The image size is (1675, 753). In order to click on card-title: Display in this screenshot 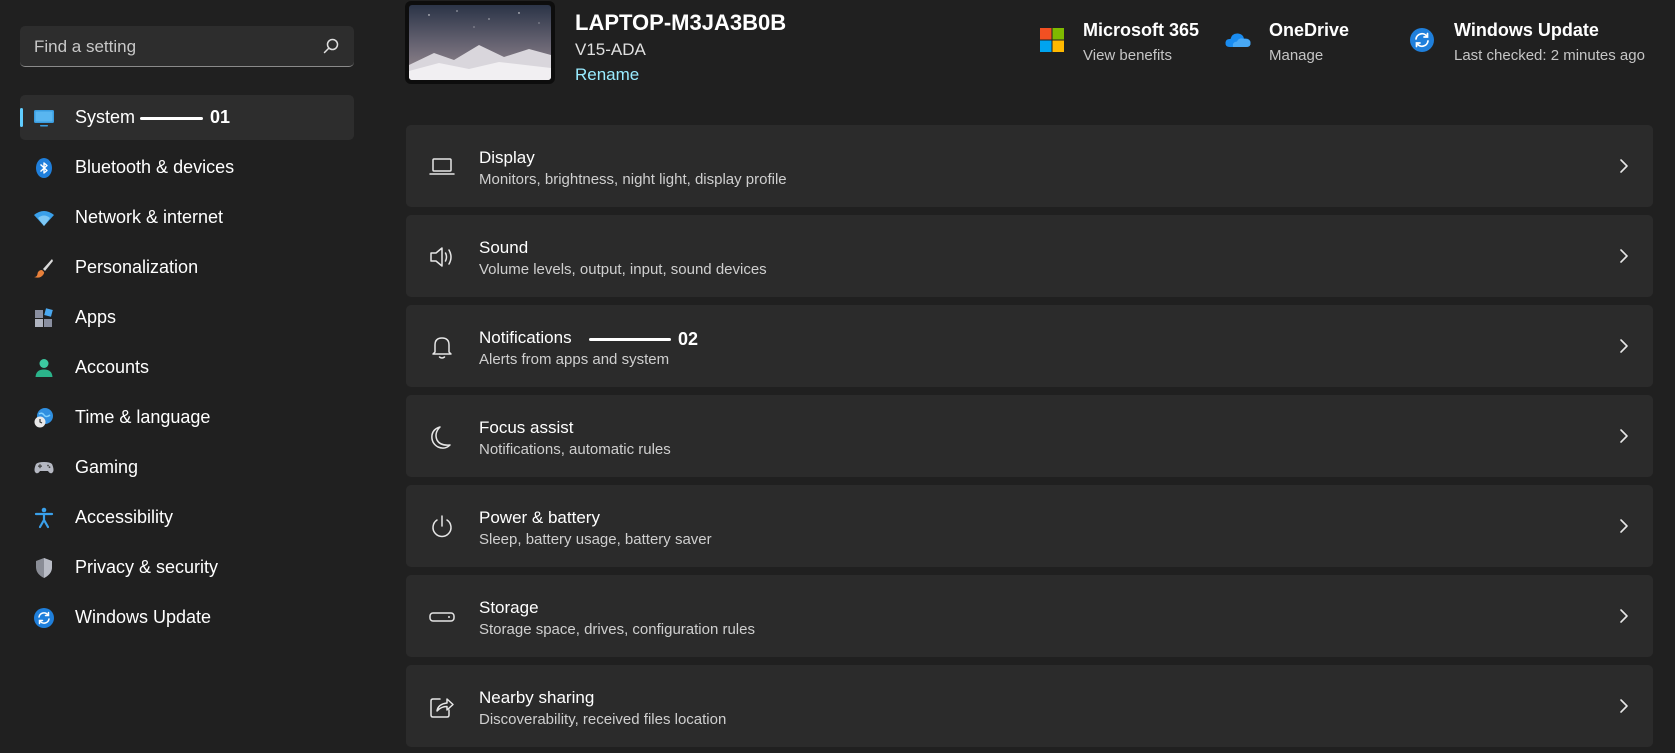, I will do `click(507, 157)`.